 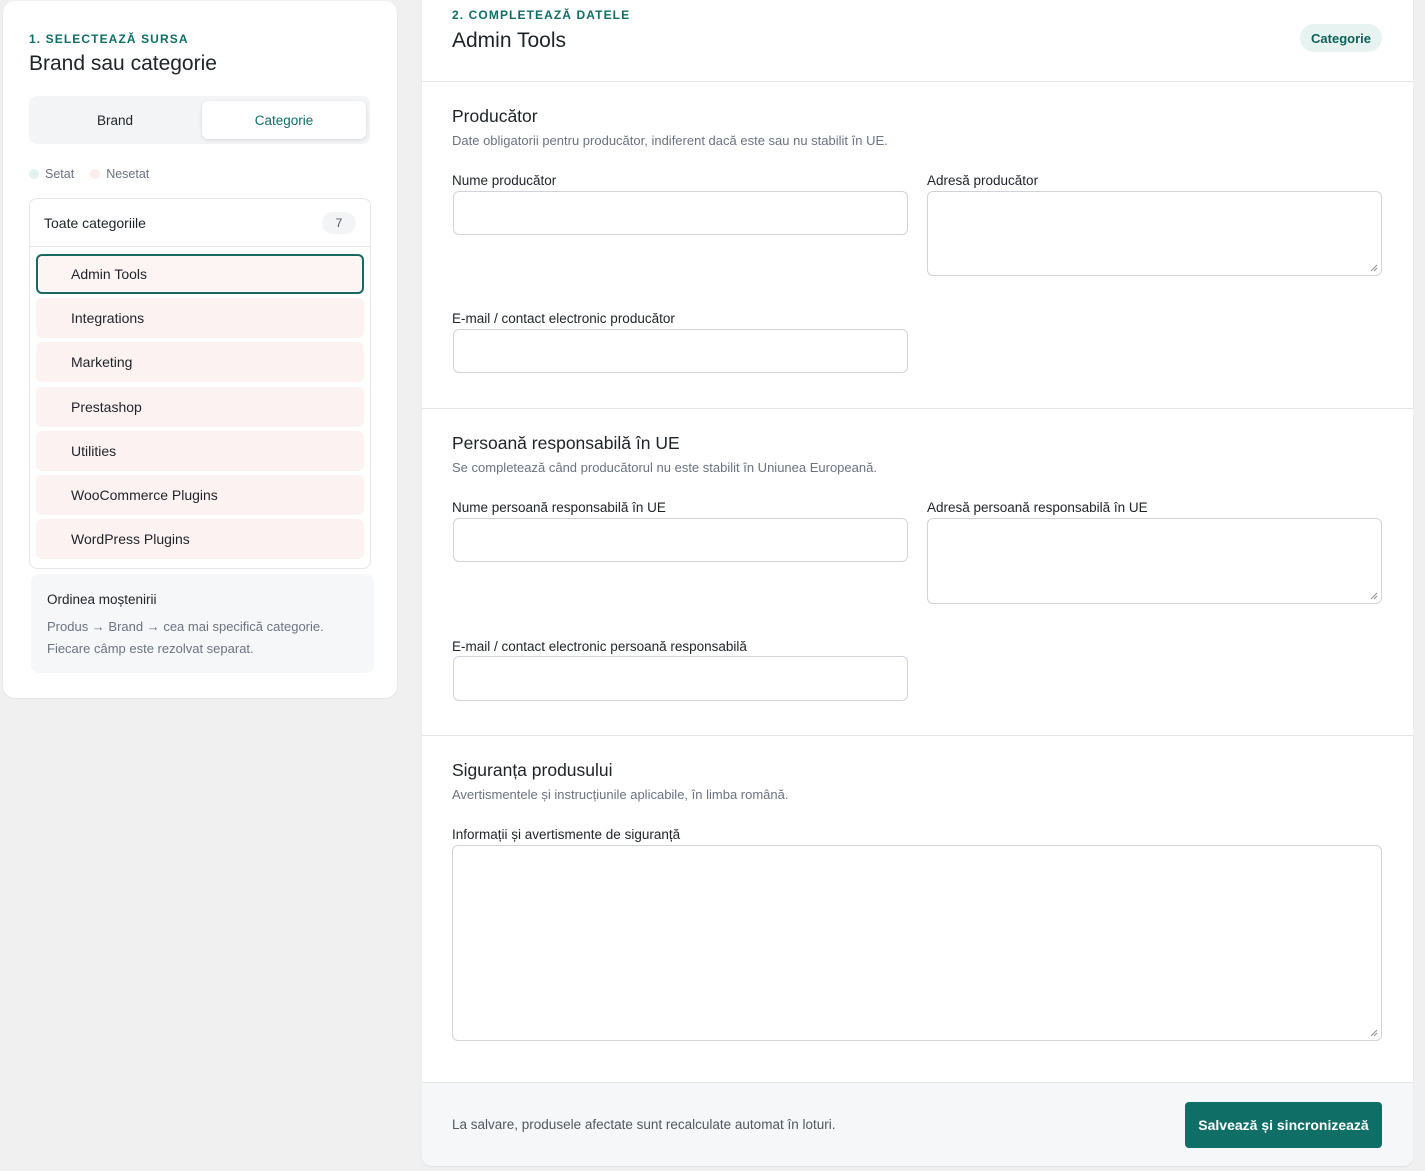 I want to click on inheritance-title: Ordinea moștenirii, so click(x=102, y=599).